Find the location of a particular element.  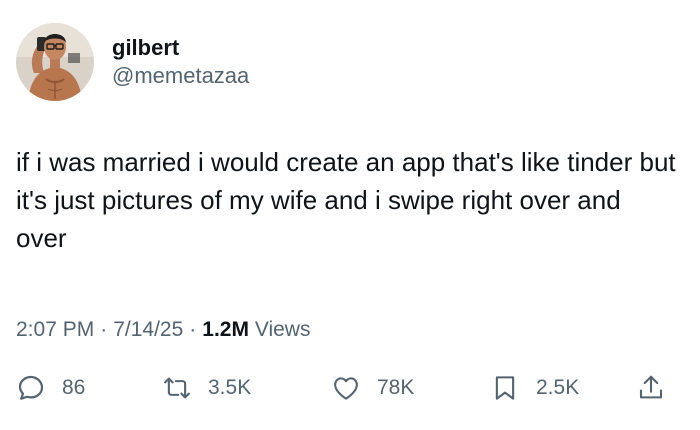

tweet-time: 2:07 PM is located at coordinates (55, 329).